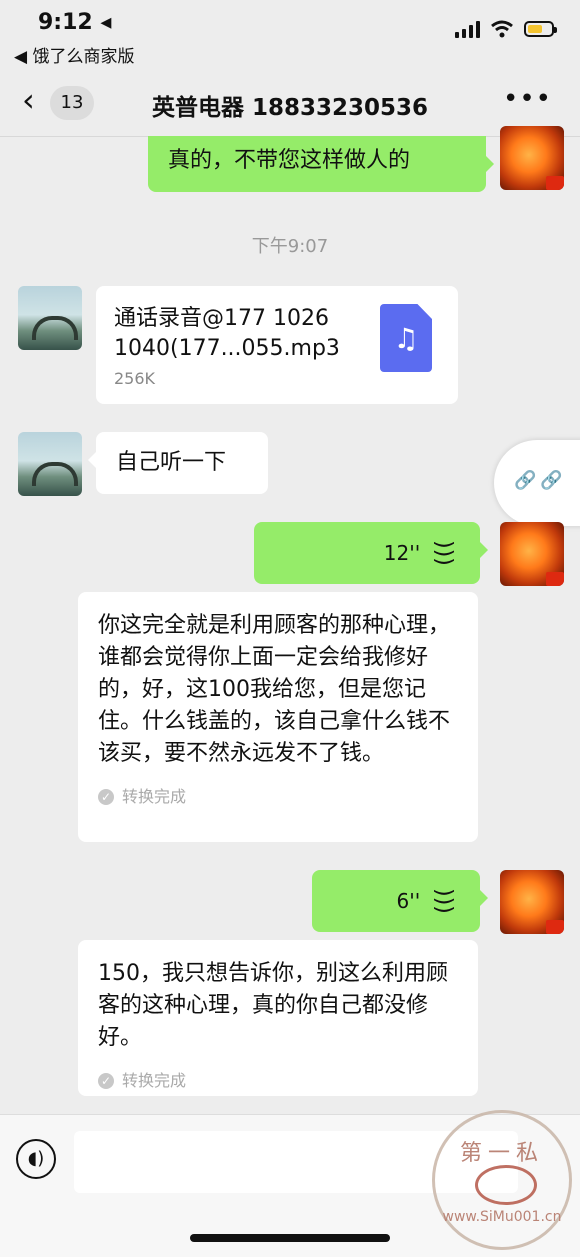 This screenshot has height=1257, width=580. Describe the element at coordinates (290, 246) in the screenshot. I see `message-timestamp: 下午9:07` at that location.